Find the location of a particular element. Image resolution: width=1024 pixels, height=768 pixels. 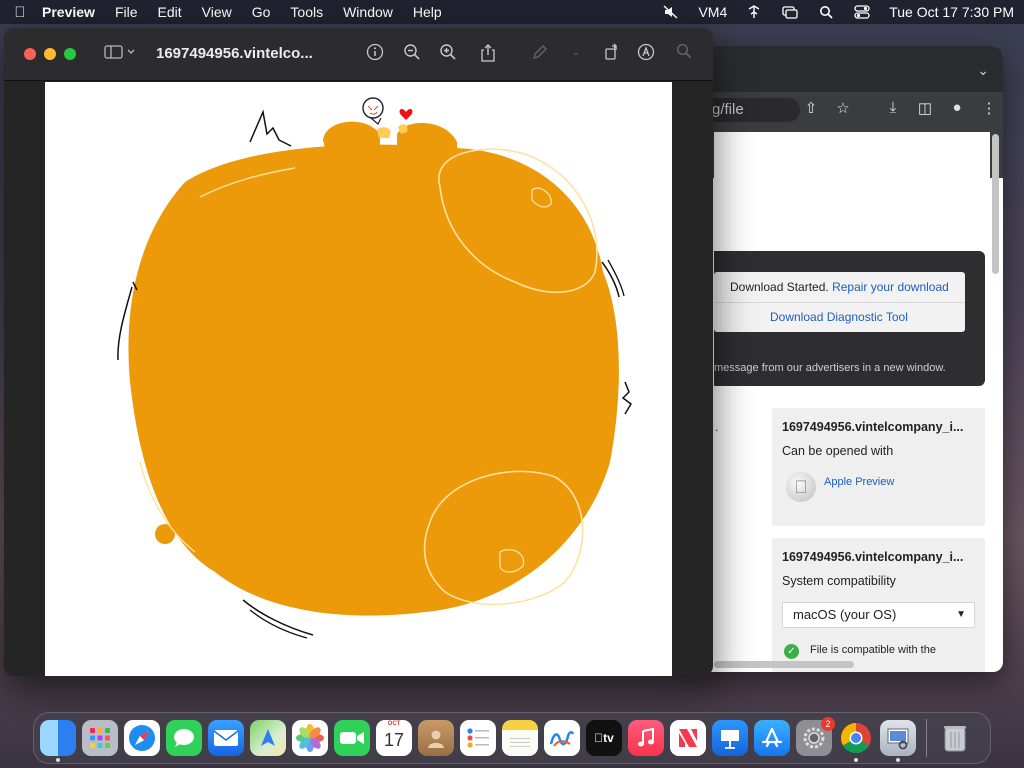

menu-file: File is located at coordinates (126, 12).